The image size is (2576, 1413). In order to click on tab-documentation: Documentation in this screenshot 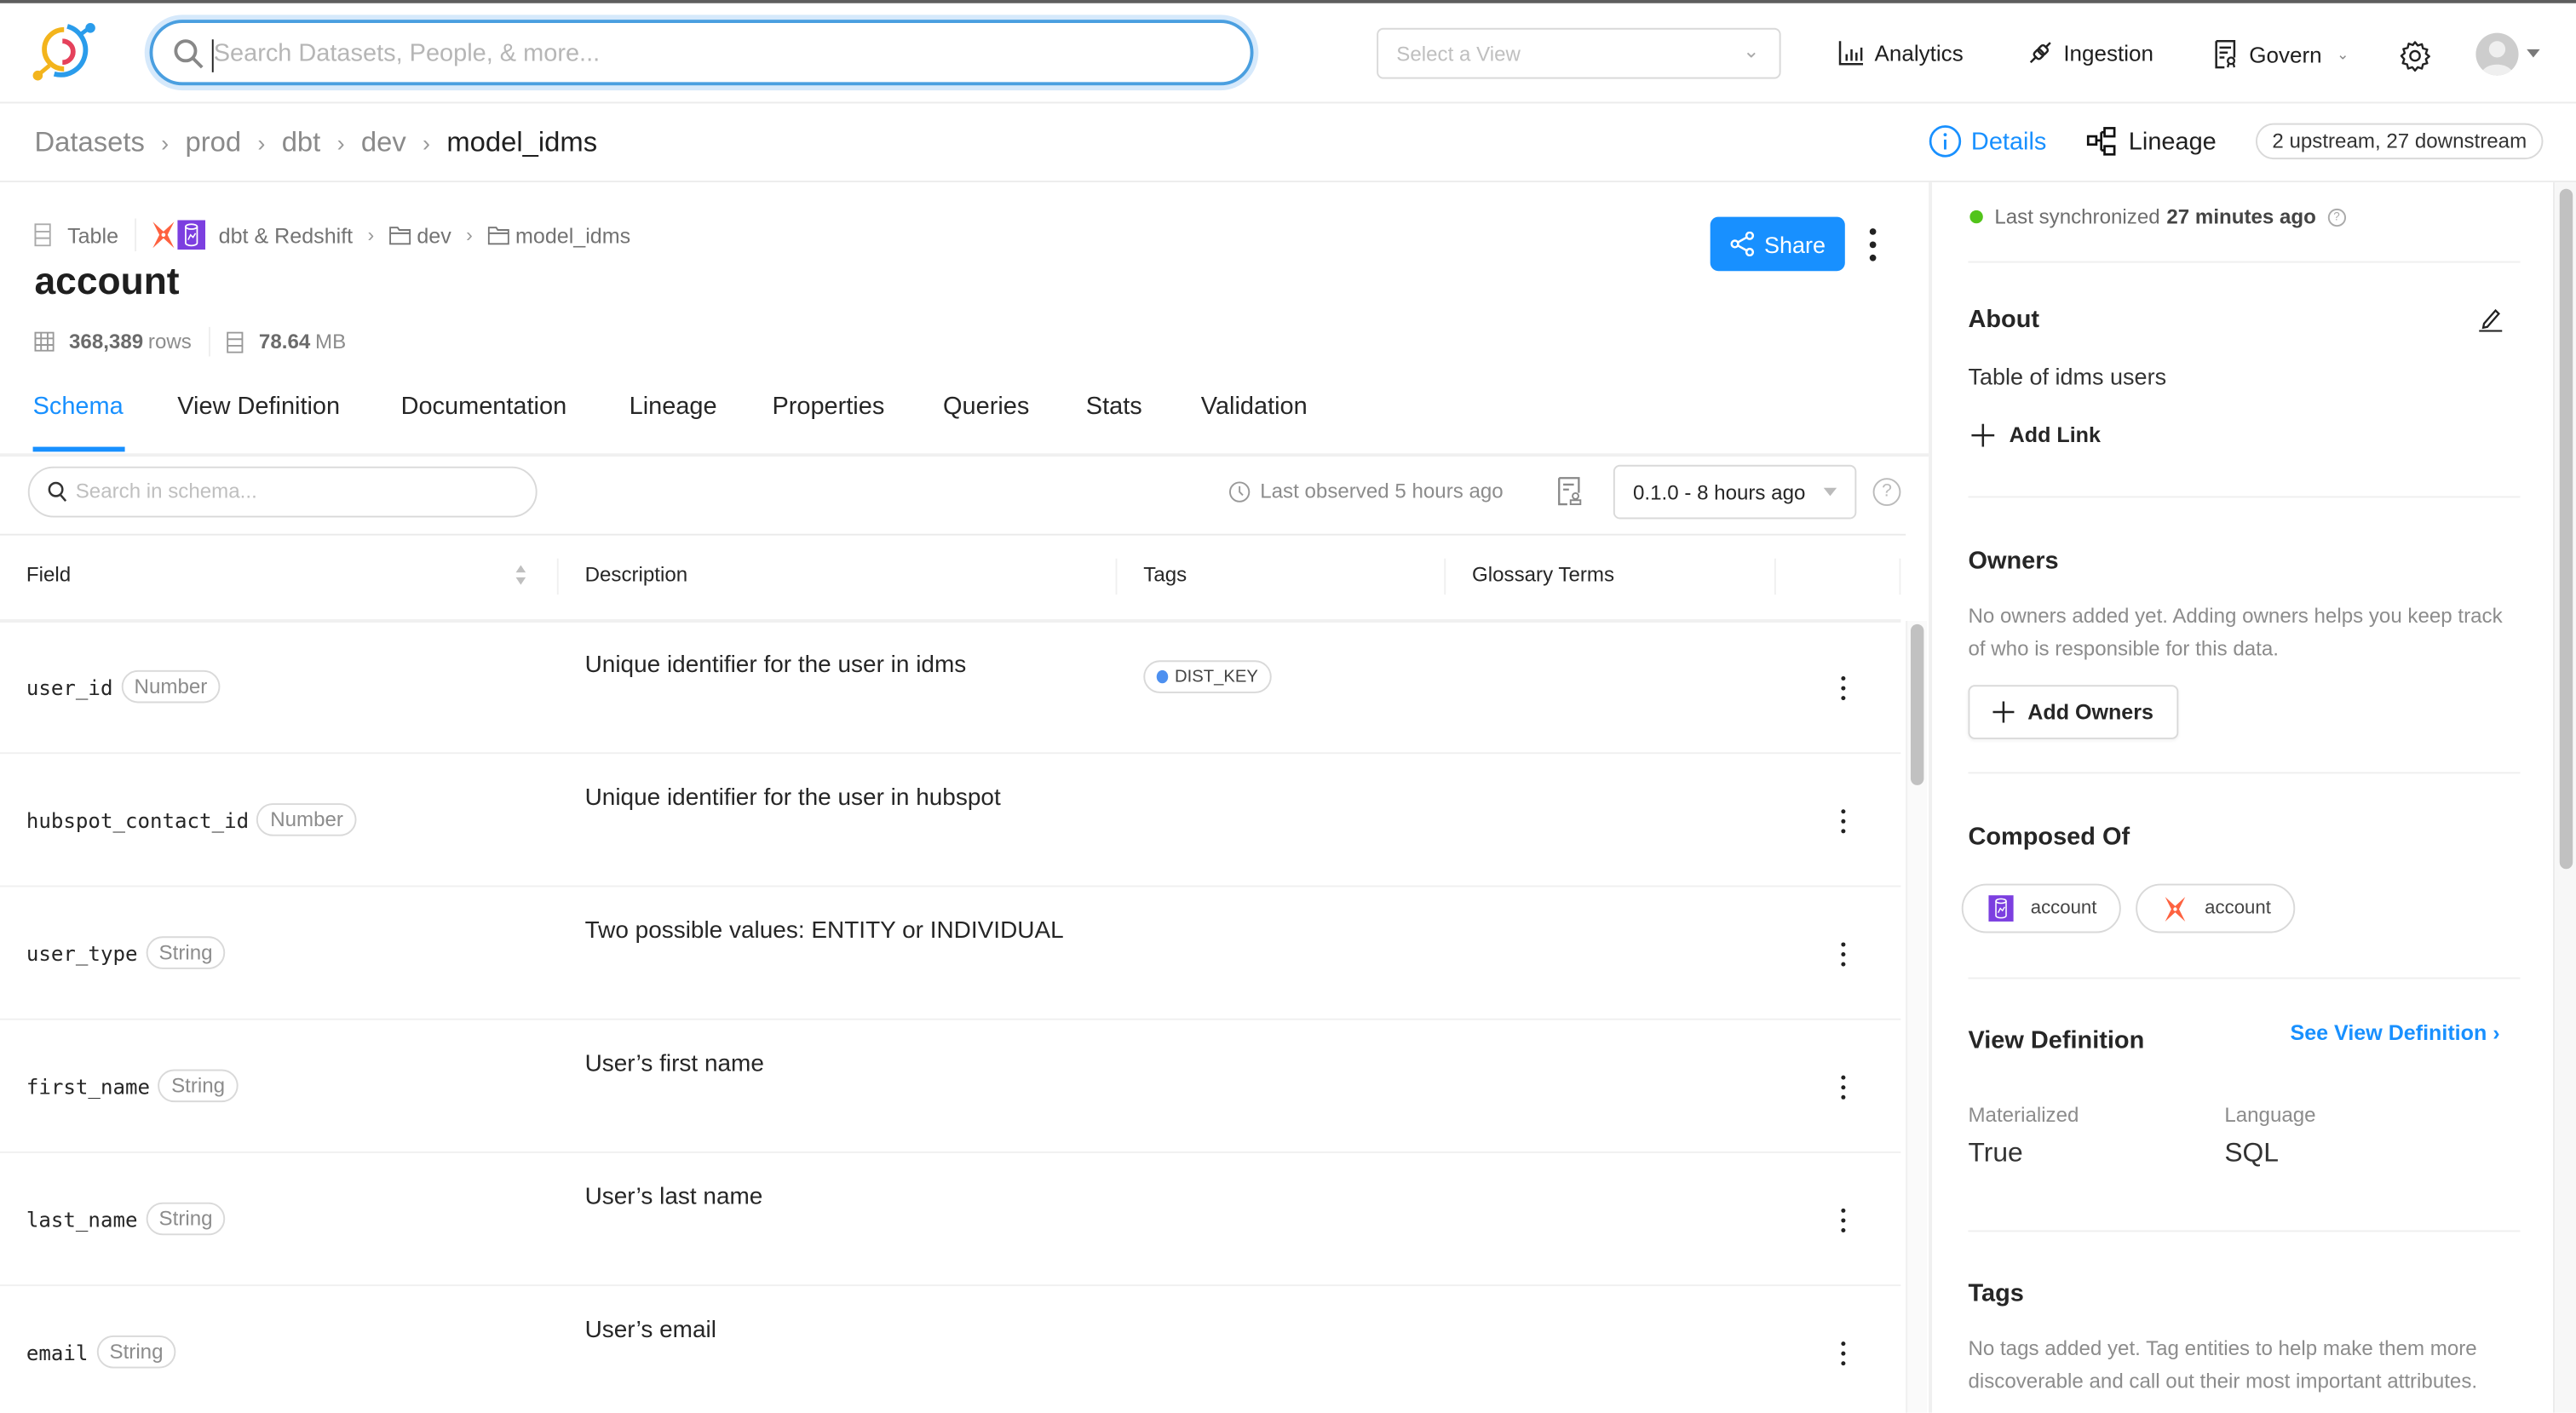, I will do `click(484, 407)`.